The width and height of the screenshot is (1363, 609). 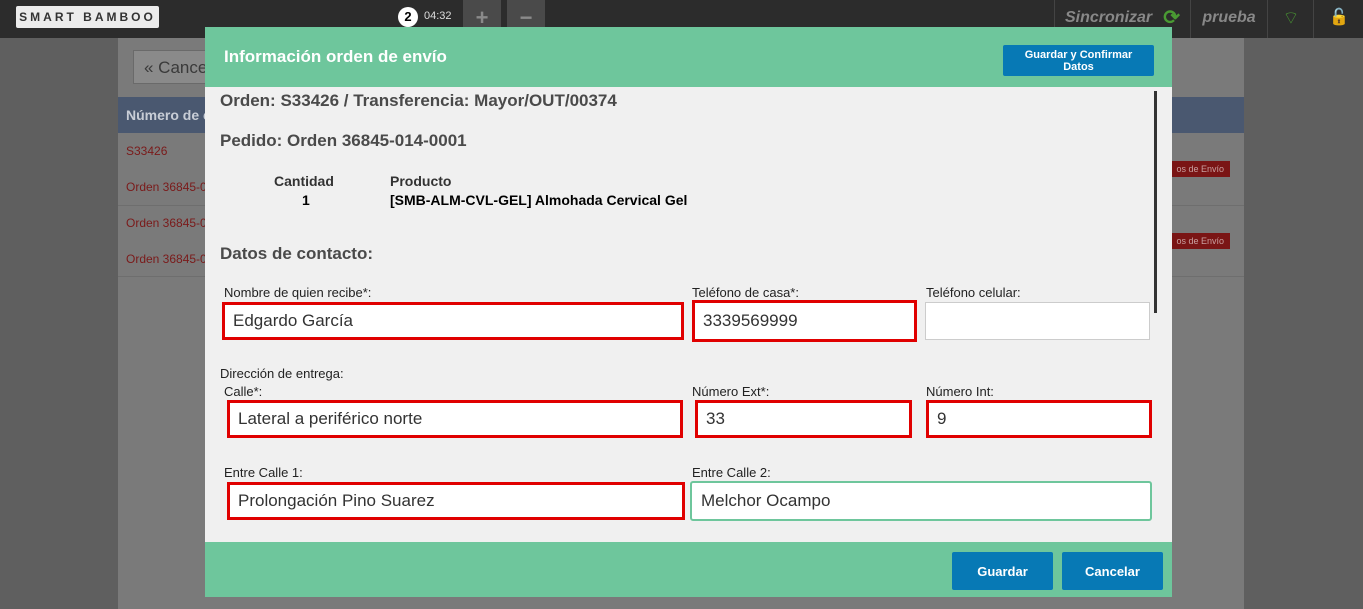 I want to click on int-number-input, so click(x=1039, y=419).